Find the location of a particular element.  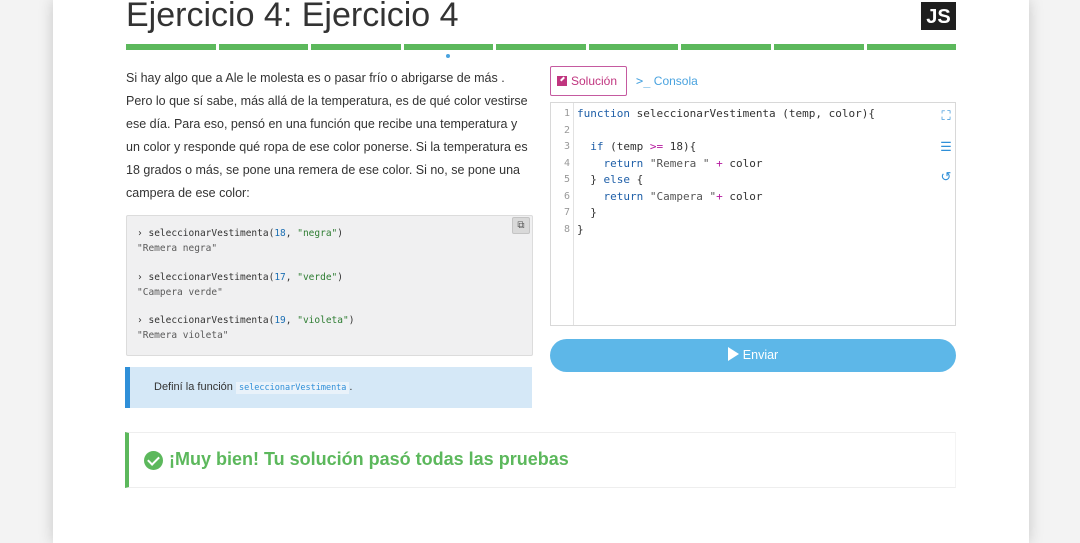

language-badge: JS is located at coordinates (938, 16).